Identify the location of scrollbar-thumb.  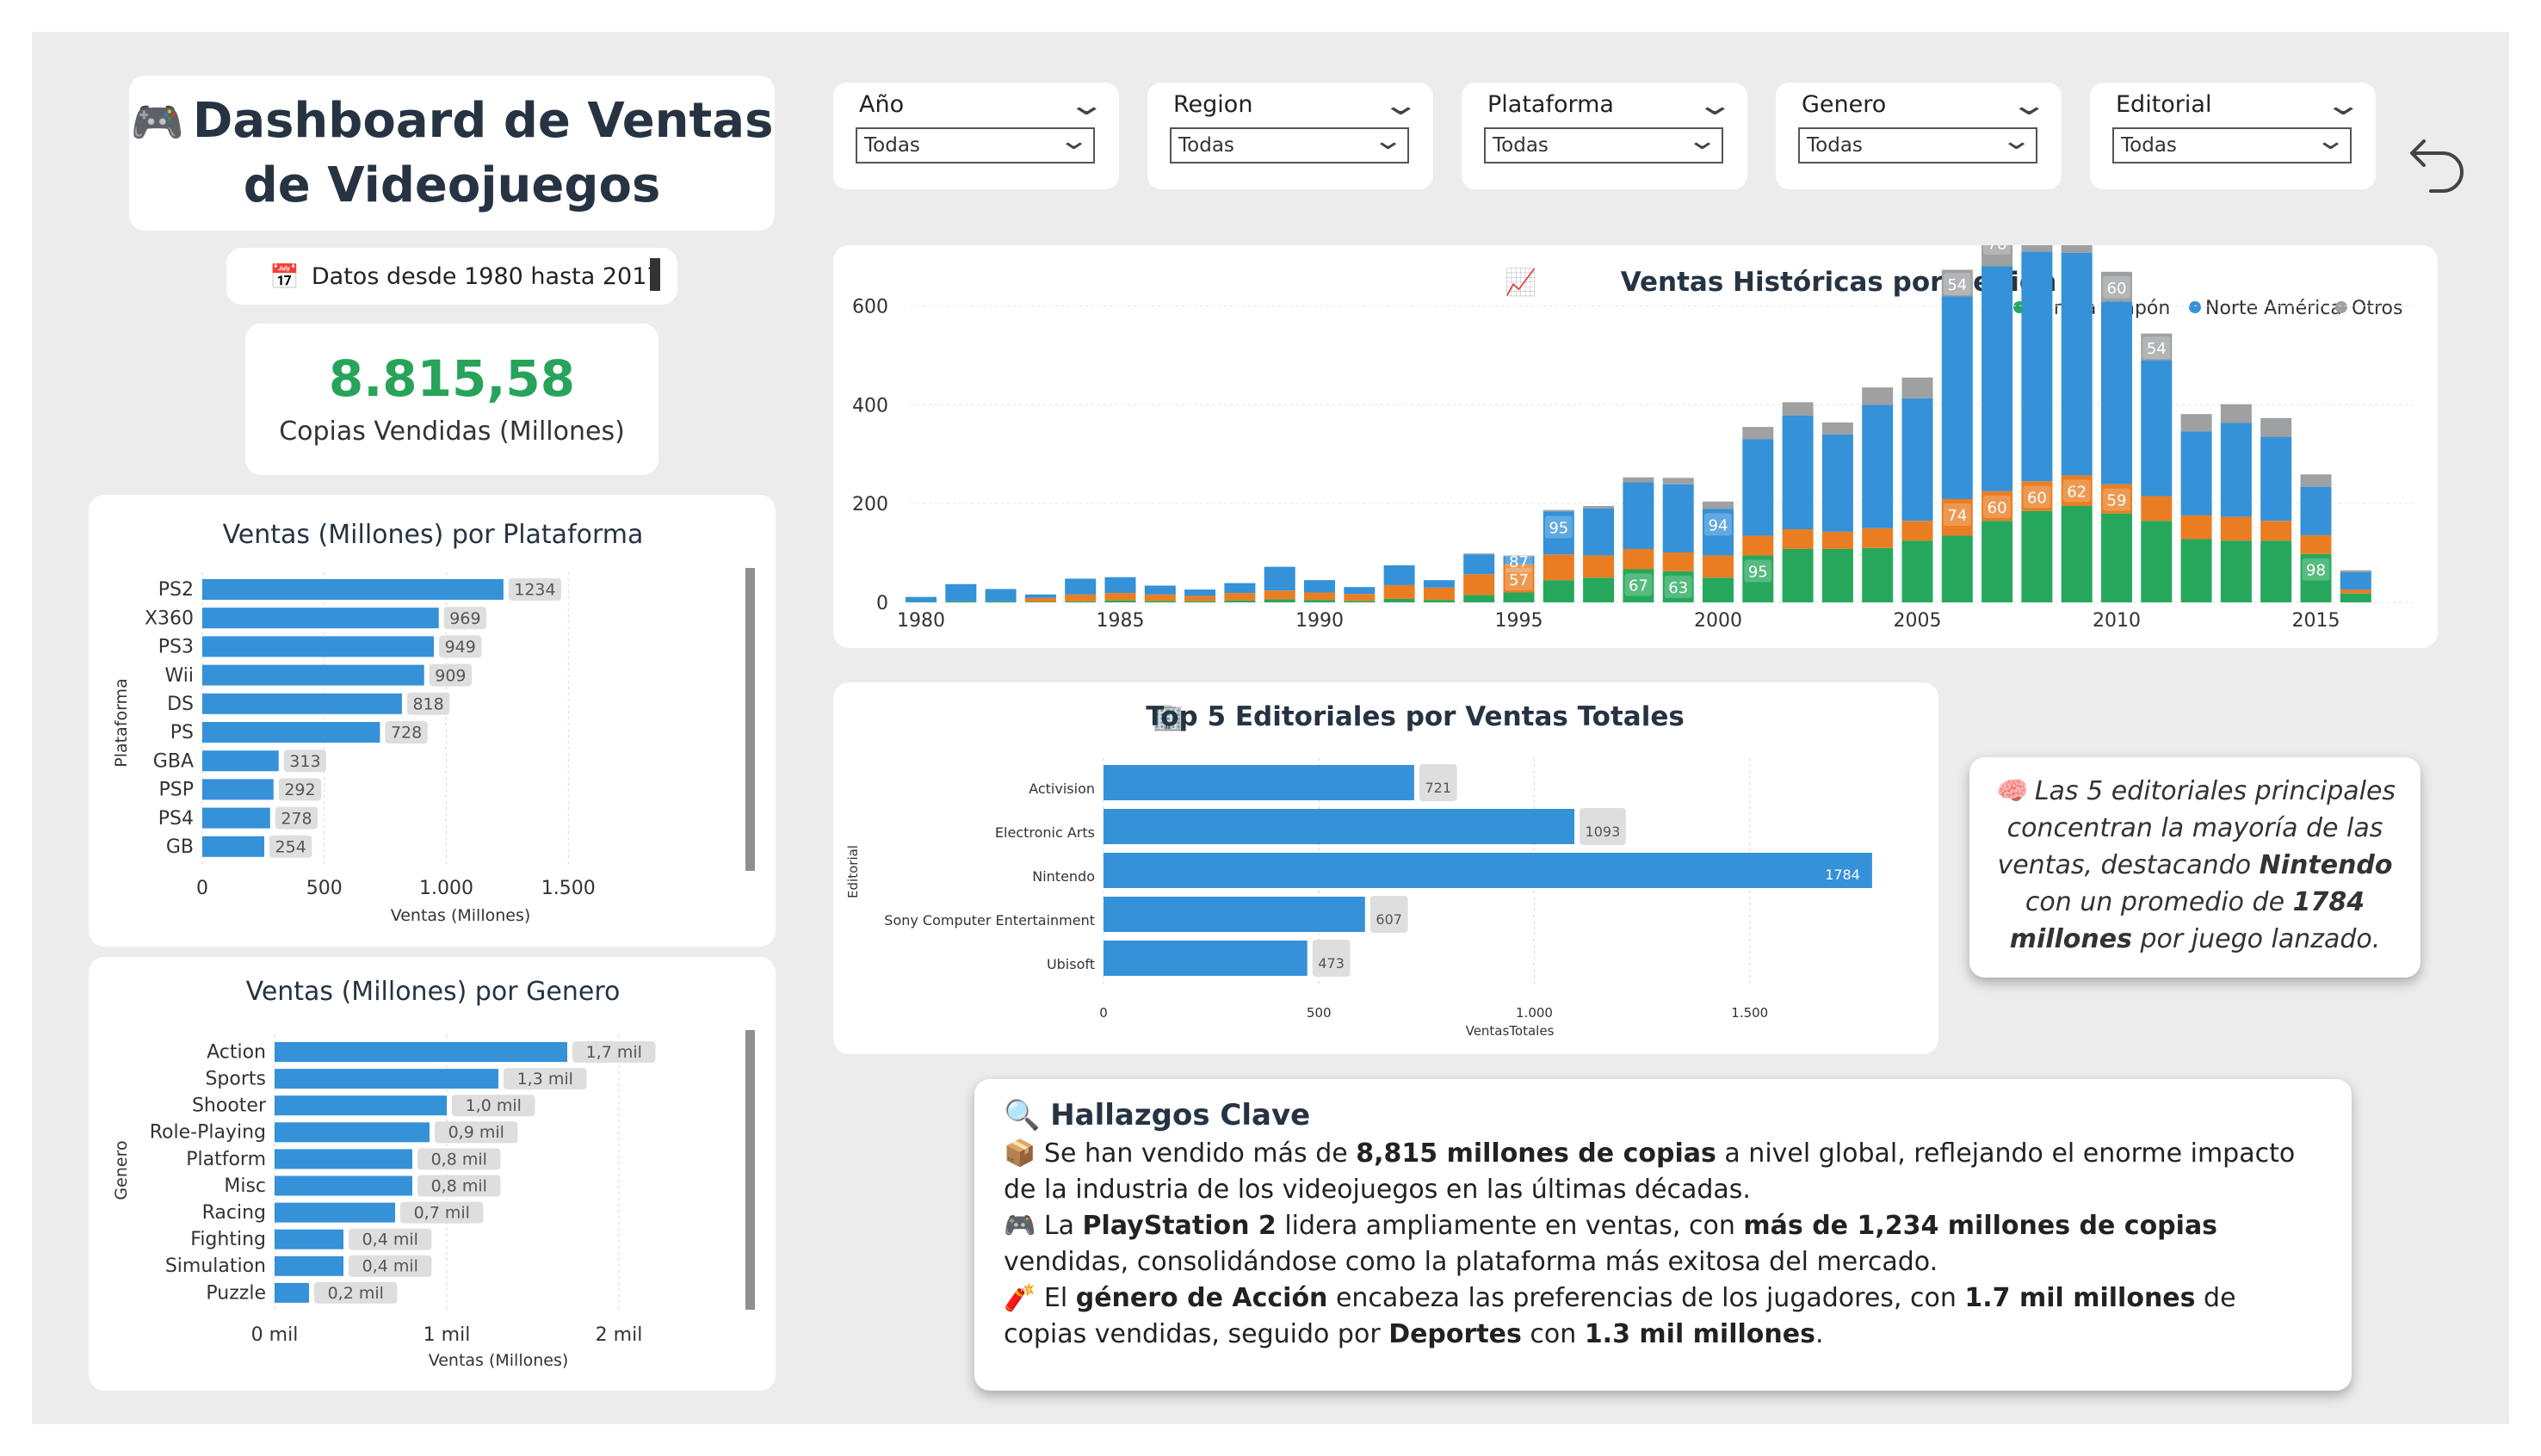
(750, 719).